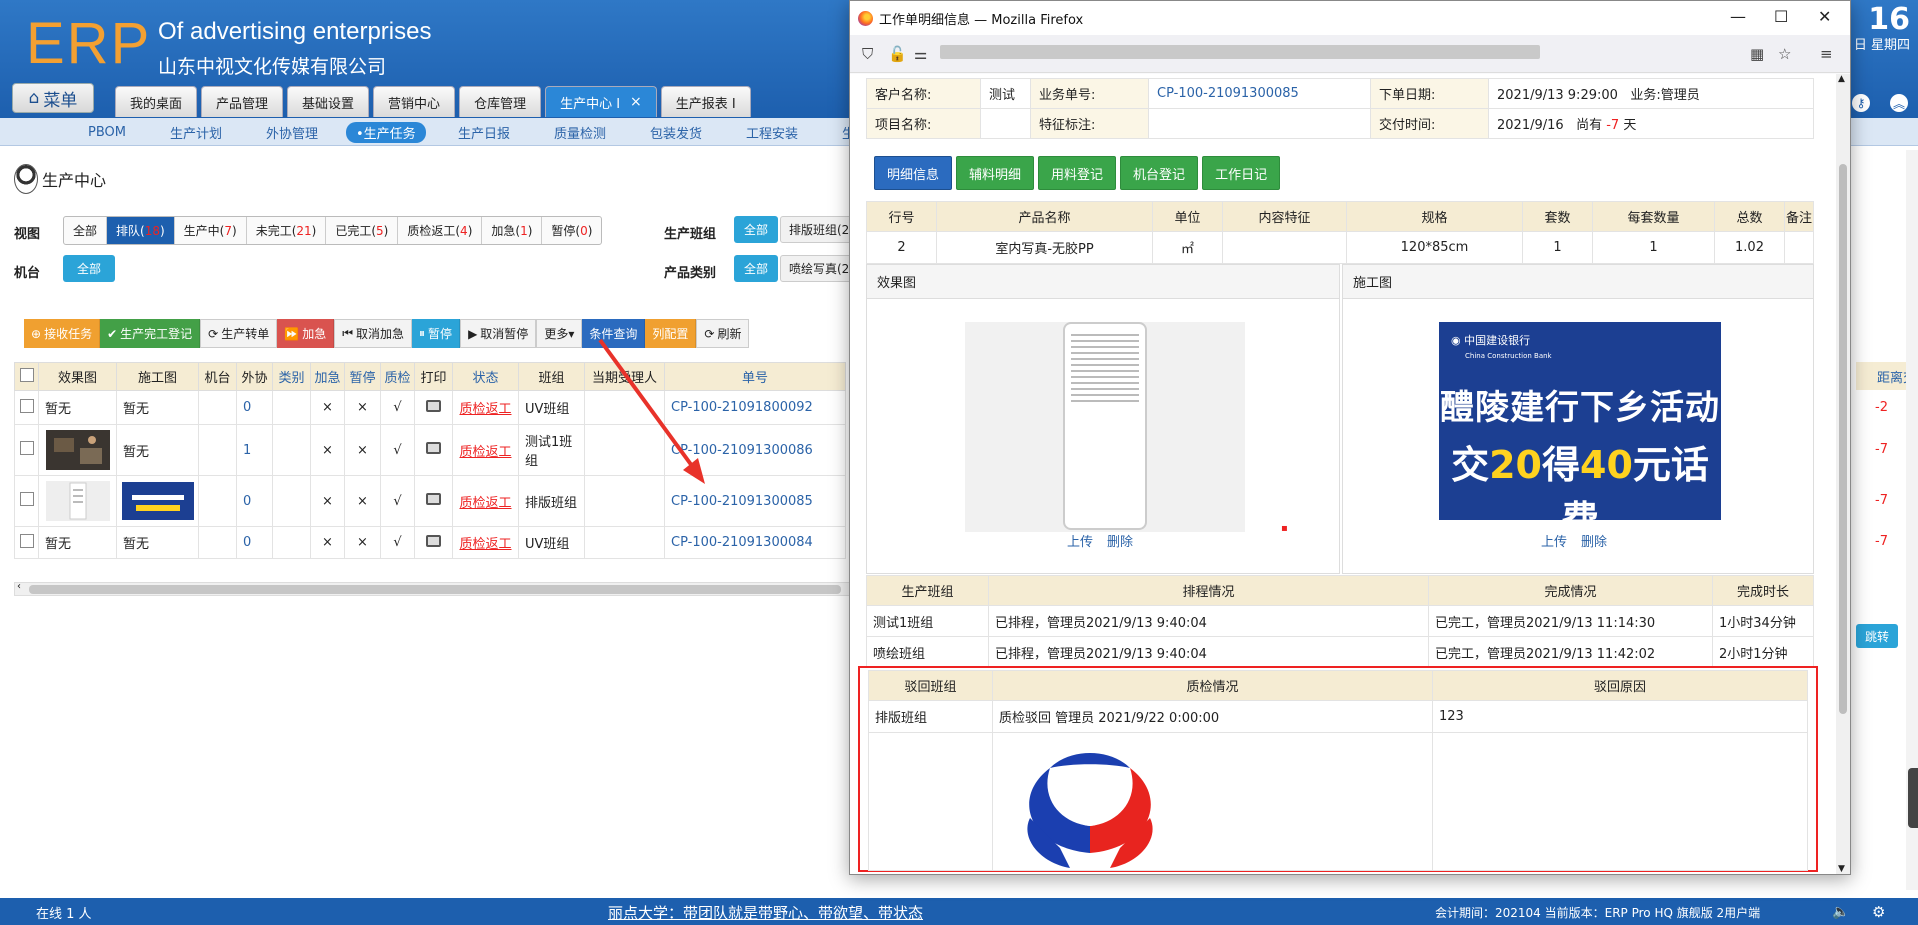 The width and height of the screenshot is (1918, 925). What do you see at coordinates (291, 376) in the screenshot?
I see `col-category: 类别` at bounding box center [291, 376].